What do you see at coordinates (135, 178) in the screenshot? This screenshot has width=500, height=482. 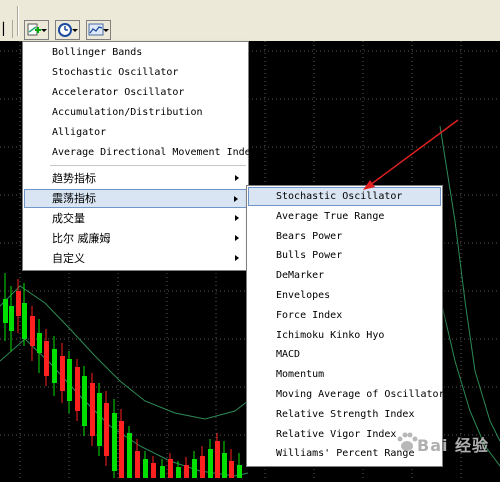 I see `menu-item-category: 趋势指标` at bounding box center [135, 178].